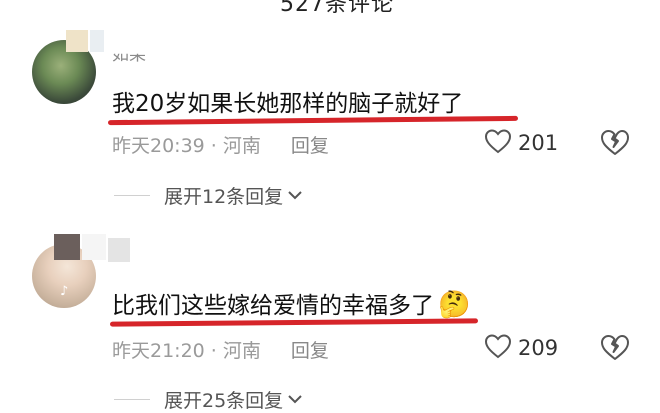 The height and width of the screenshot is (413, 660). I want to click on like-count: 209, so click(538, 348).